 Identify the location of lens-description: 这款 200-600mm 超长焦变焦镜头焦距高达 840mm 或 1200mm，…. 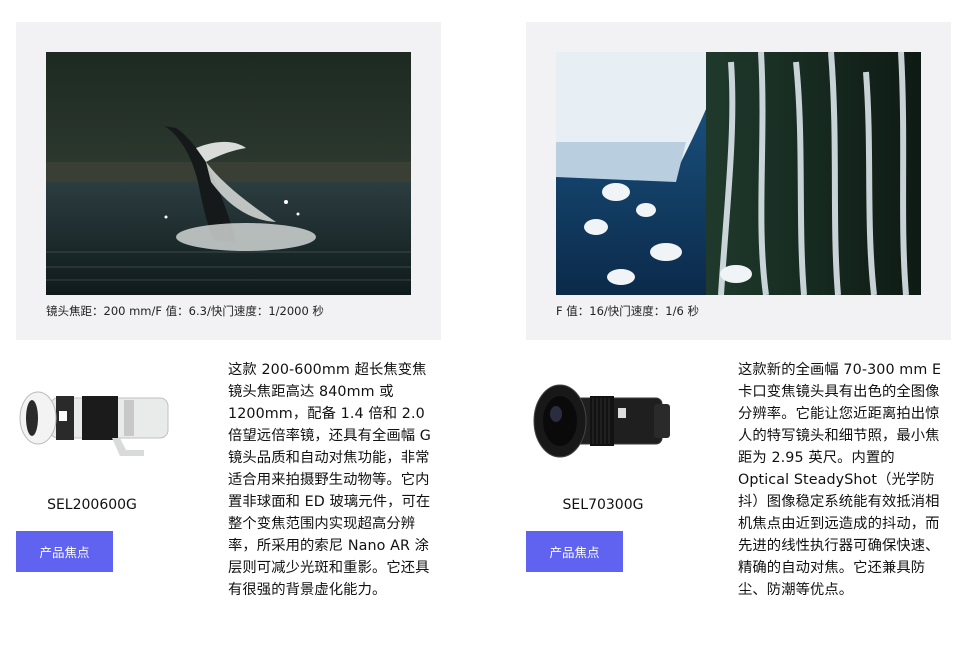
(329, 480).